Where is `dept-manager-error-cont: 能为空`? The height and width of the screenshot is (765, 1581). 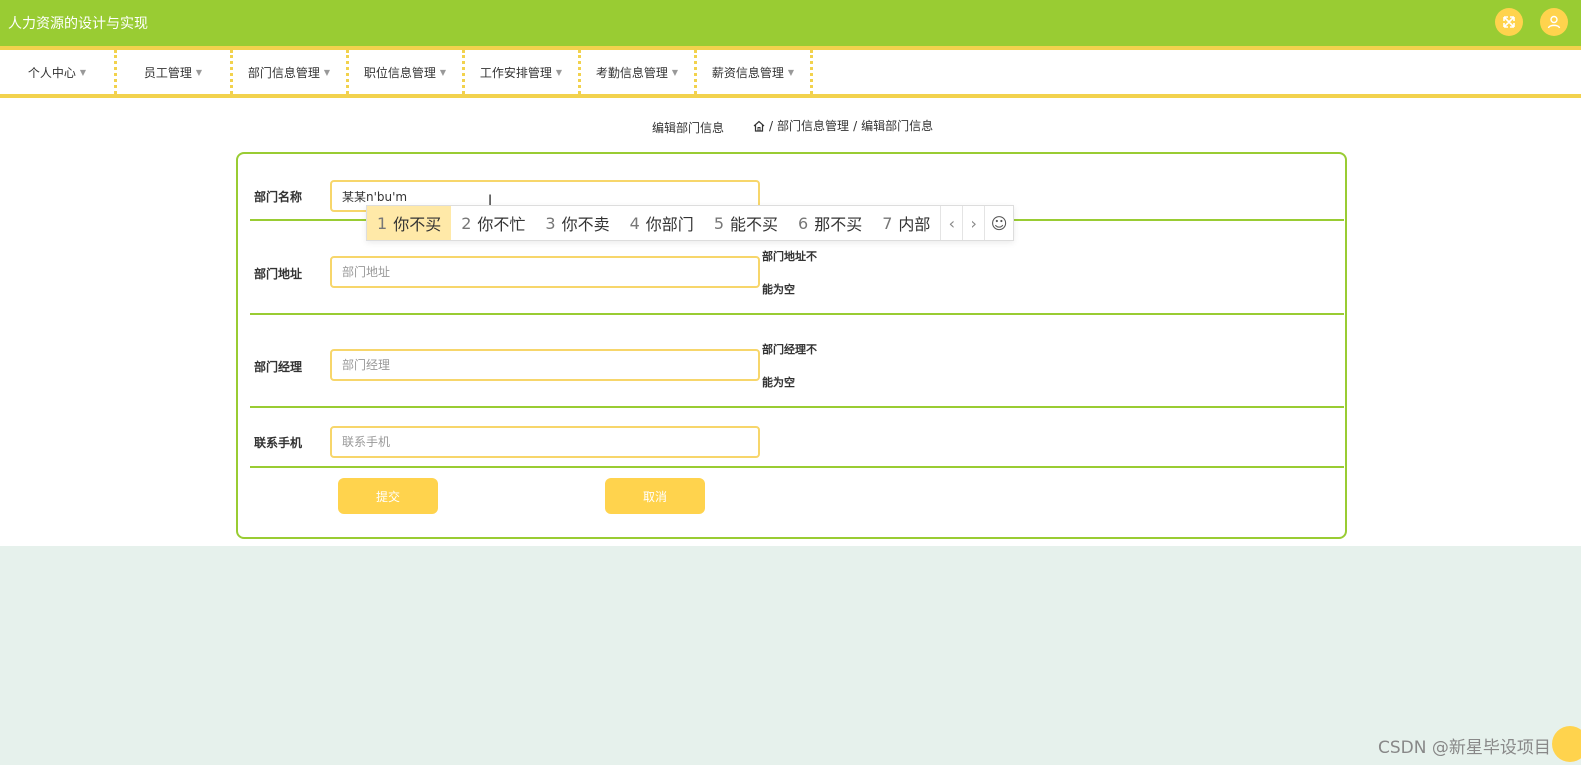 dept-manager-error-cont: 能为空 is located at coordinates (778, 382).